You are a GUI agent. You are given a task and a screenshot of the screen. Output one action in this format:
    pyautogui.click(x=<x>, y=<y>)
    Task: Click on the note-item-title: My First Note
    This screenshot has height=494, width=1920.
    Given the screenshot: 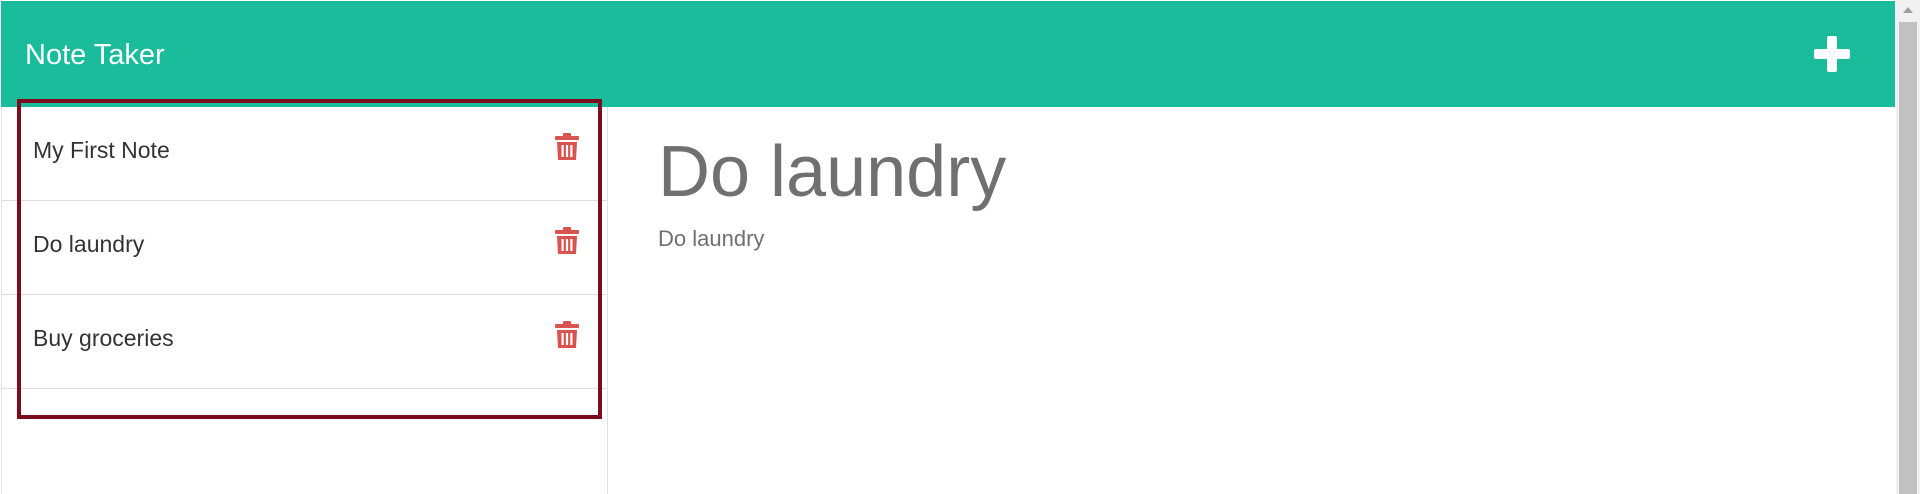 What is the action you would take?
    pyautogui.click(x=101, y=150)
    